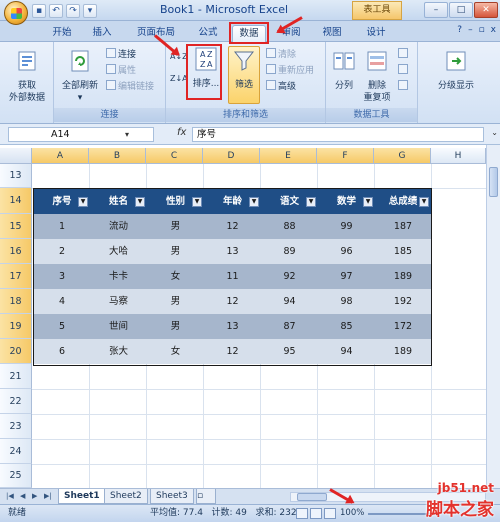  What do you see at coordinates (62, 251) in the screenshot?
I see `table-cell: 2` at bounding box center [62, 251].